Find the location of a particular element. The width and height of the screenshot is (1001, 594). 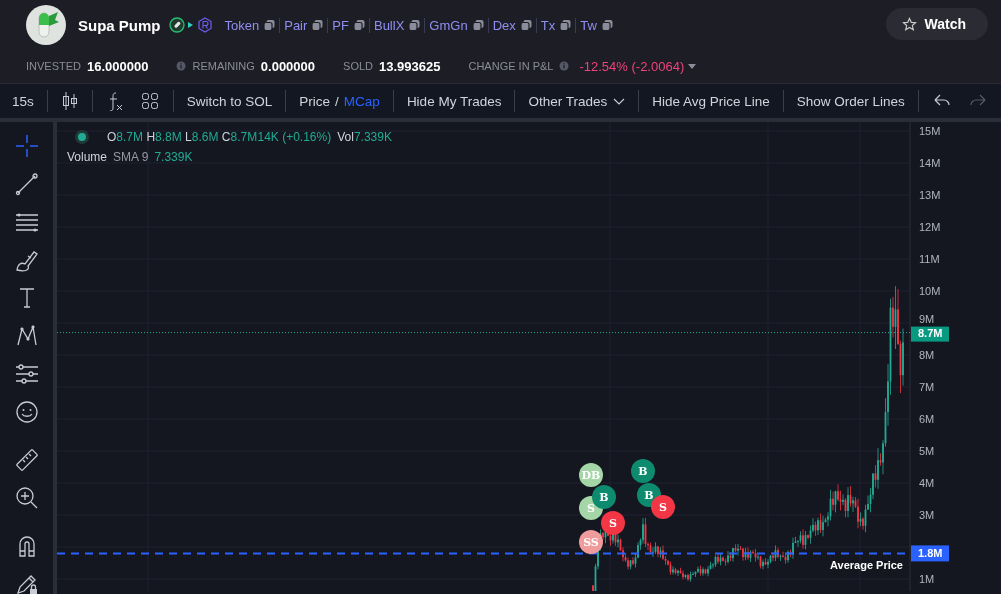

token-avatar-icon is located at coordinates (46, 25).